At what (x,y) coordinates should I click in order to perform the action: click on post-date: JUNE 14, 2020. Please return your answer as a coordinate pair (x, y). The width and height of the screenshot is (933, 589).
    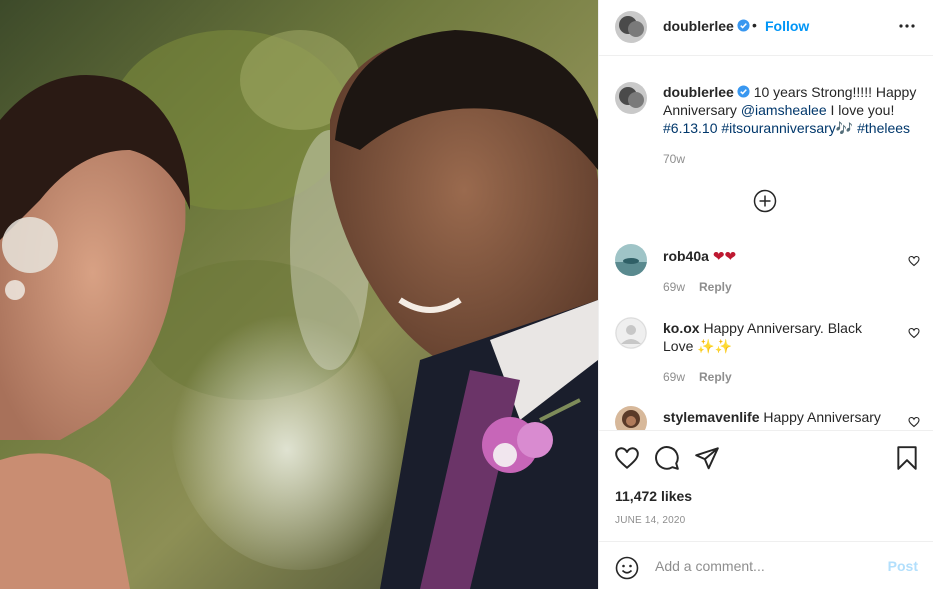
    Looking at the image, I should click on (650, 520).